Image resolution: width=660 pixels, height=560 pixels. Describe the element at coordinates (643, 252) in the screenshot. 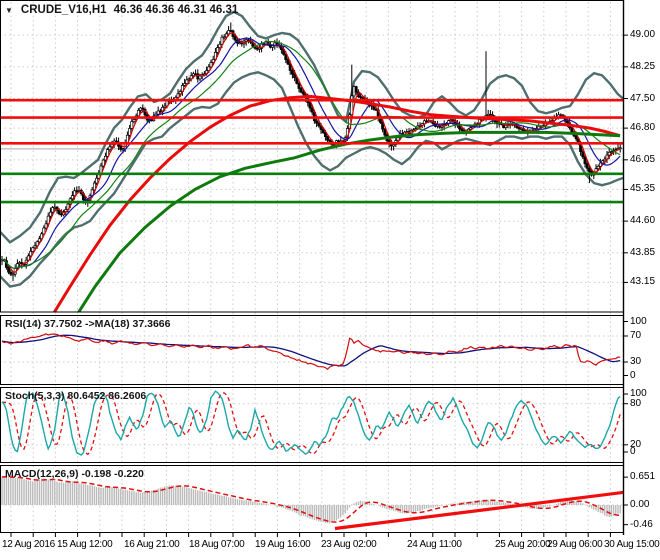

I see `axis-tick-label: 43.85` at that location.